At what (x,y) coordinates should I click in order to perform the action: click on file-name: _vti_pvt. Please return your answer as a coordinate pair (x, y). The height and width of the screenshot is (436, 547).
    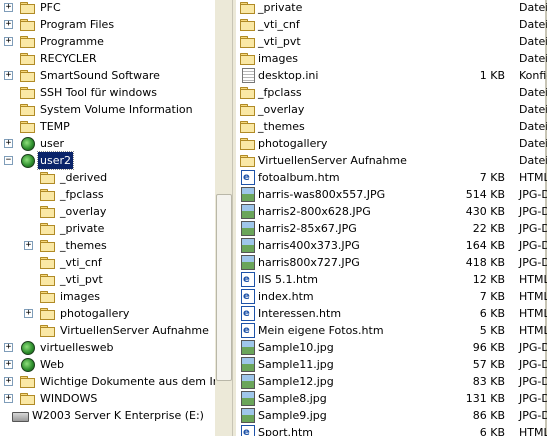
    Looking at the image, I should click on (279, 41).